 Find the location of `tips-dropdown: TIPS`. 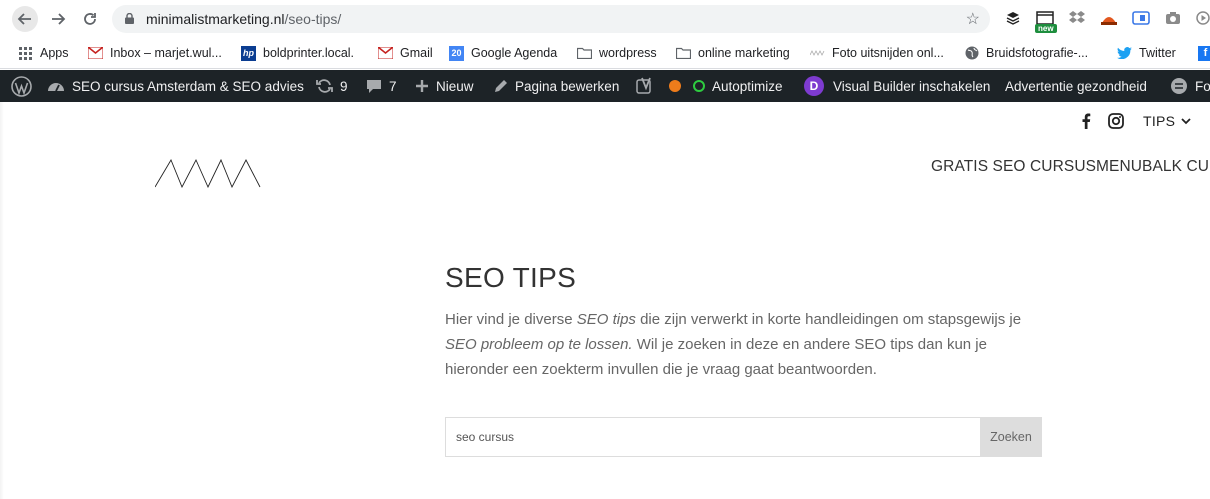

tips-dropdown: TIPS is located at coordinates (1167, 121).